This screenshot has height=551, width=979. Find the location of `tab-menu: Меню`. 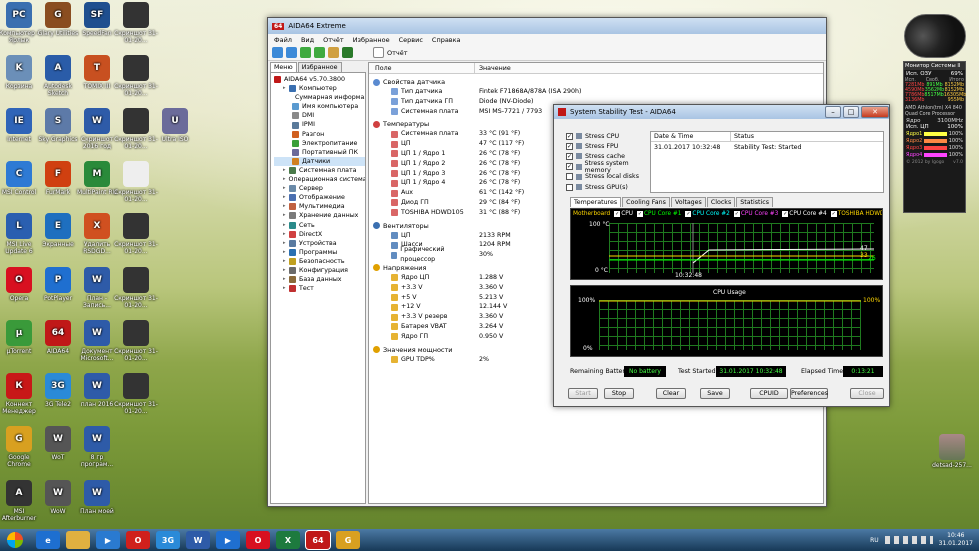

tab-menu: Меню is located at coordinates (283, 67).